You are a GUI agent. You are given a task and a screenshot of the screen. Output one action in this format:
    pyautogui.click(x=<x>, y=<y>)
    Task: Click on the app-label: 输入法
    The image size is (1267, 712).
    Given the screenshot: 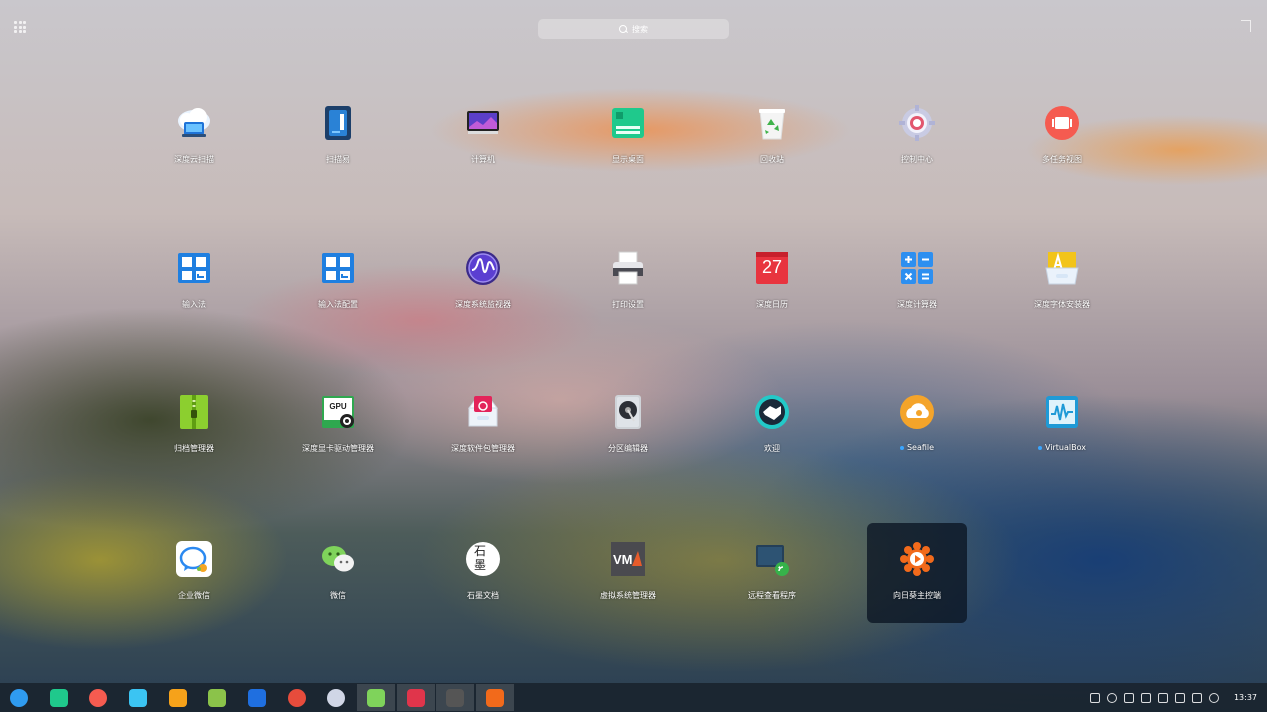 What is the action you would take?
    pyautogui.click(x=194, y=304)
    